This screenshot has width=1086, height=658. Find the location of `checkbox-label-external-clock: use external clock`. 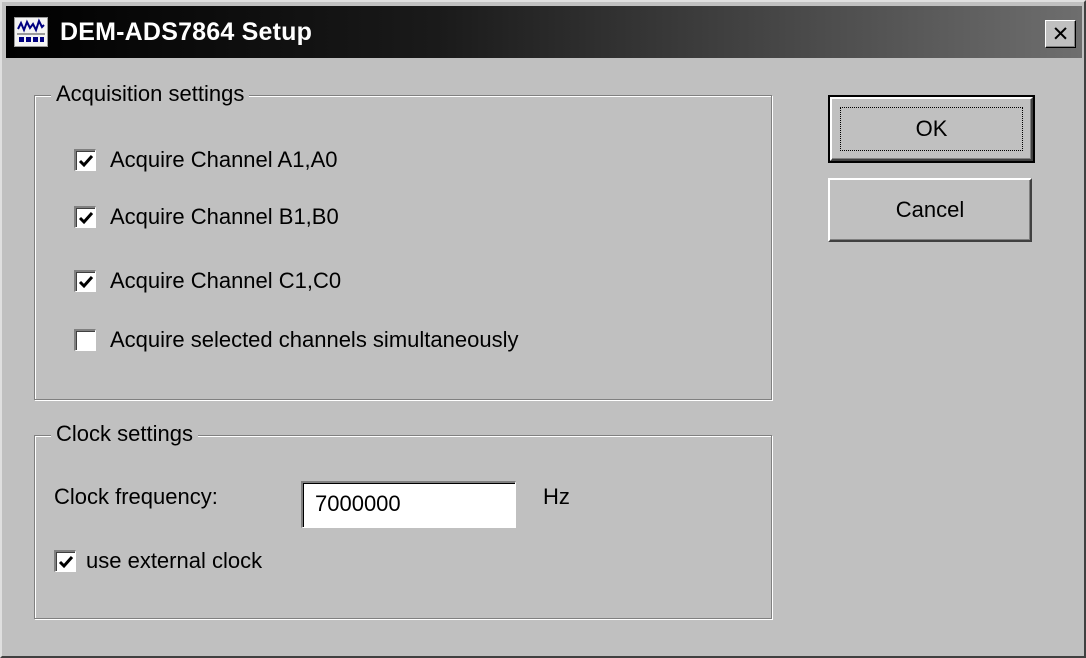

checkbox-label-external-clock: use external clock is located at coordinates (174, 560).